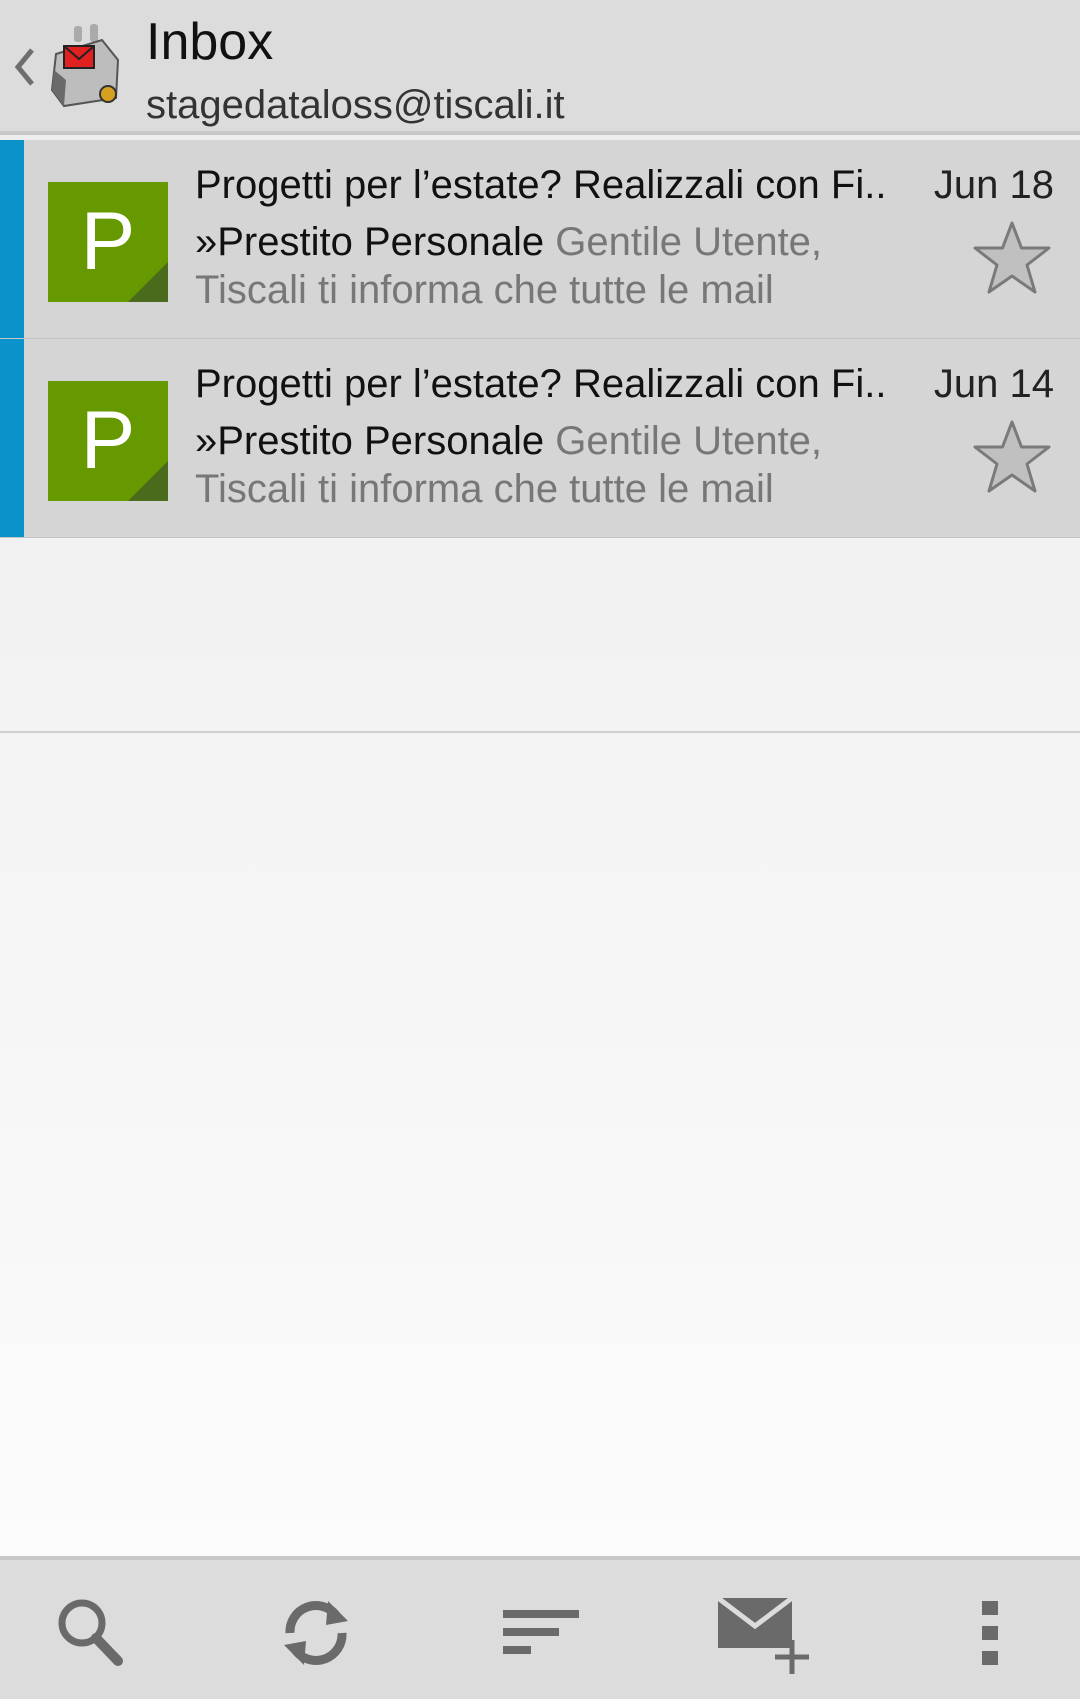  Describe the element at coordinates (210, 42) in the screenshot. I see `page-title: Inbox` at that location.